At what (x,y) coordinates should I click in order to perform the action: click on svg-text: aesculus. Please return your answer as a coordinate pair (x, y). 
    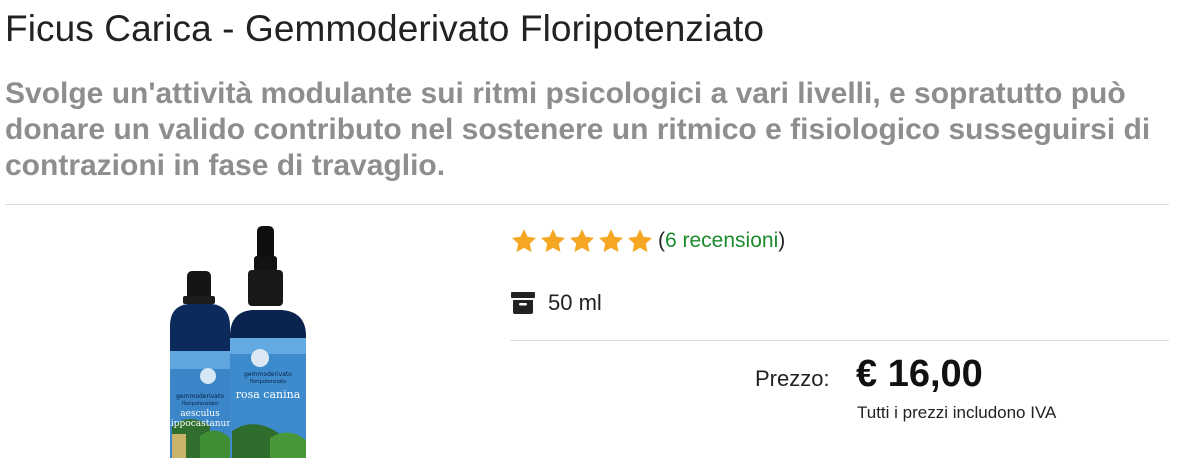
    Looking at the image, I should click on (200, 414).